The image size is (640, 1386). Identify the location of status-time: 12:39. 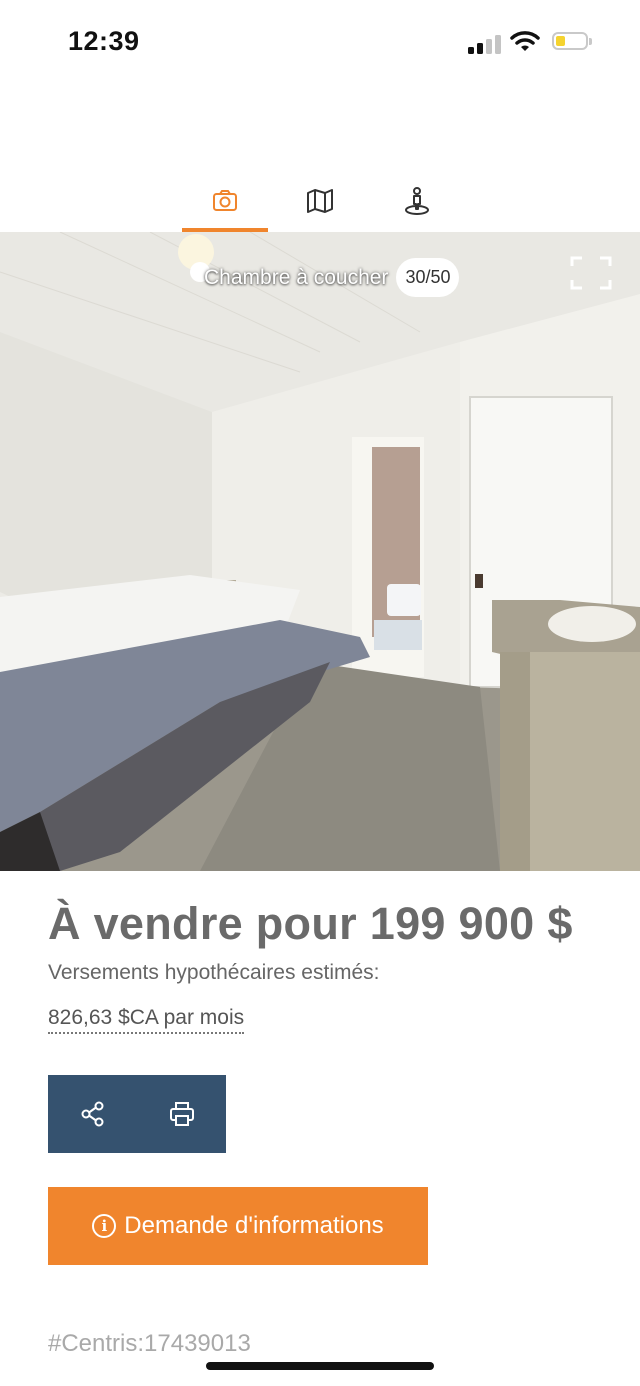
(104, 41).